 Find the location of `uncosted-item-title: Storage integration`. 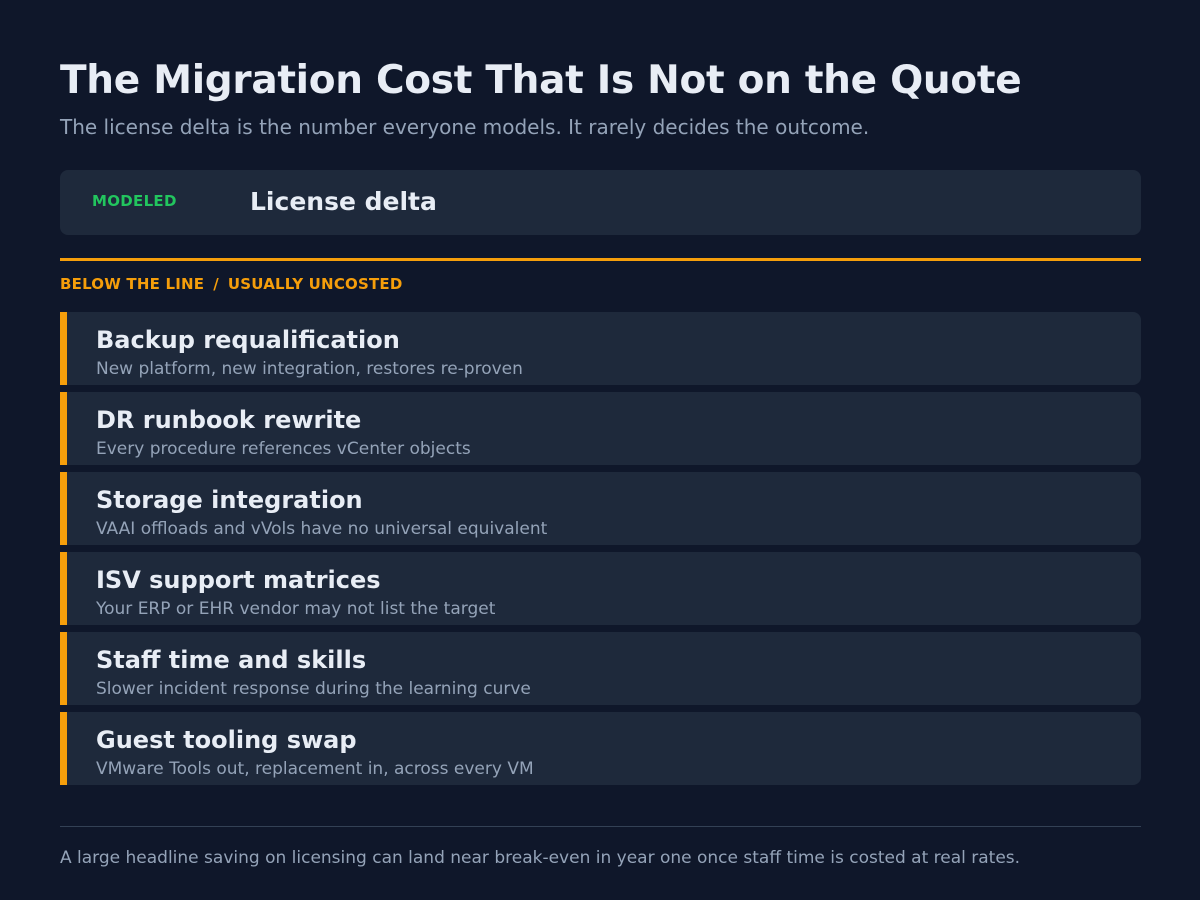

uncosted-item-title: Storage integration is located at coordinates (229, 500).